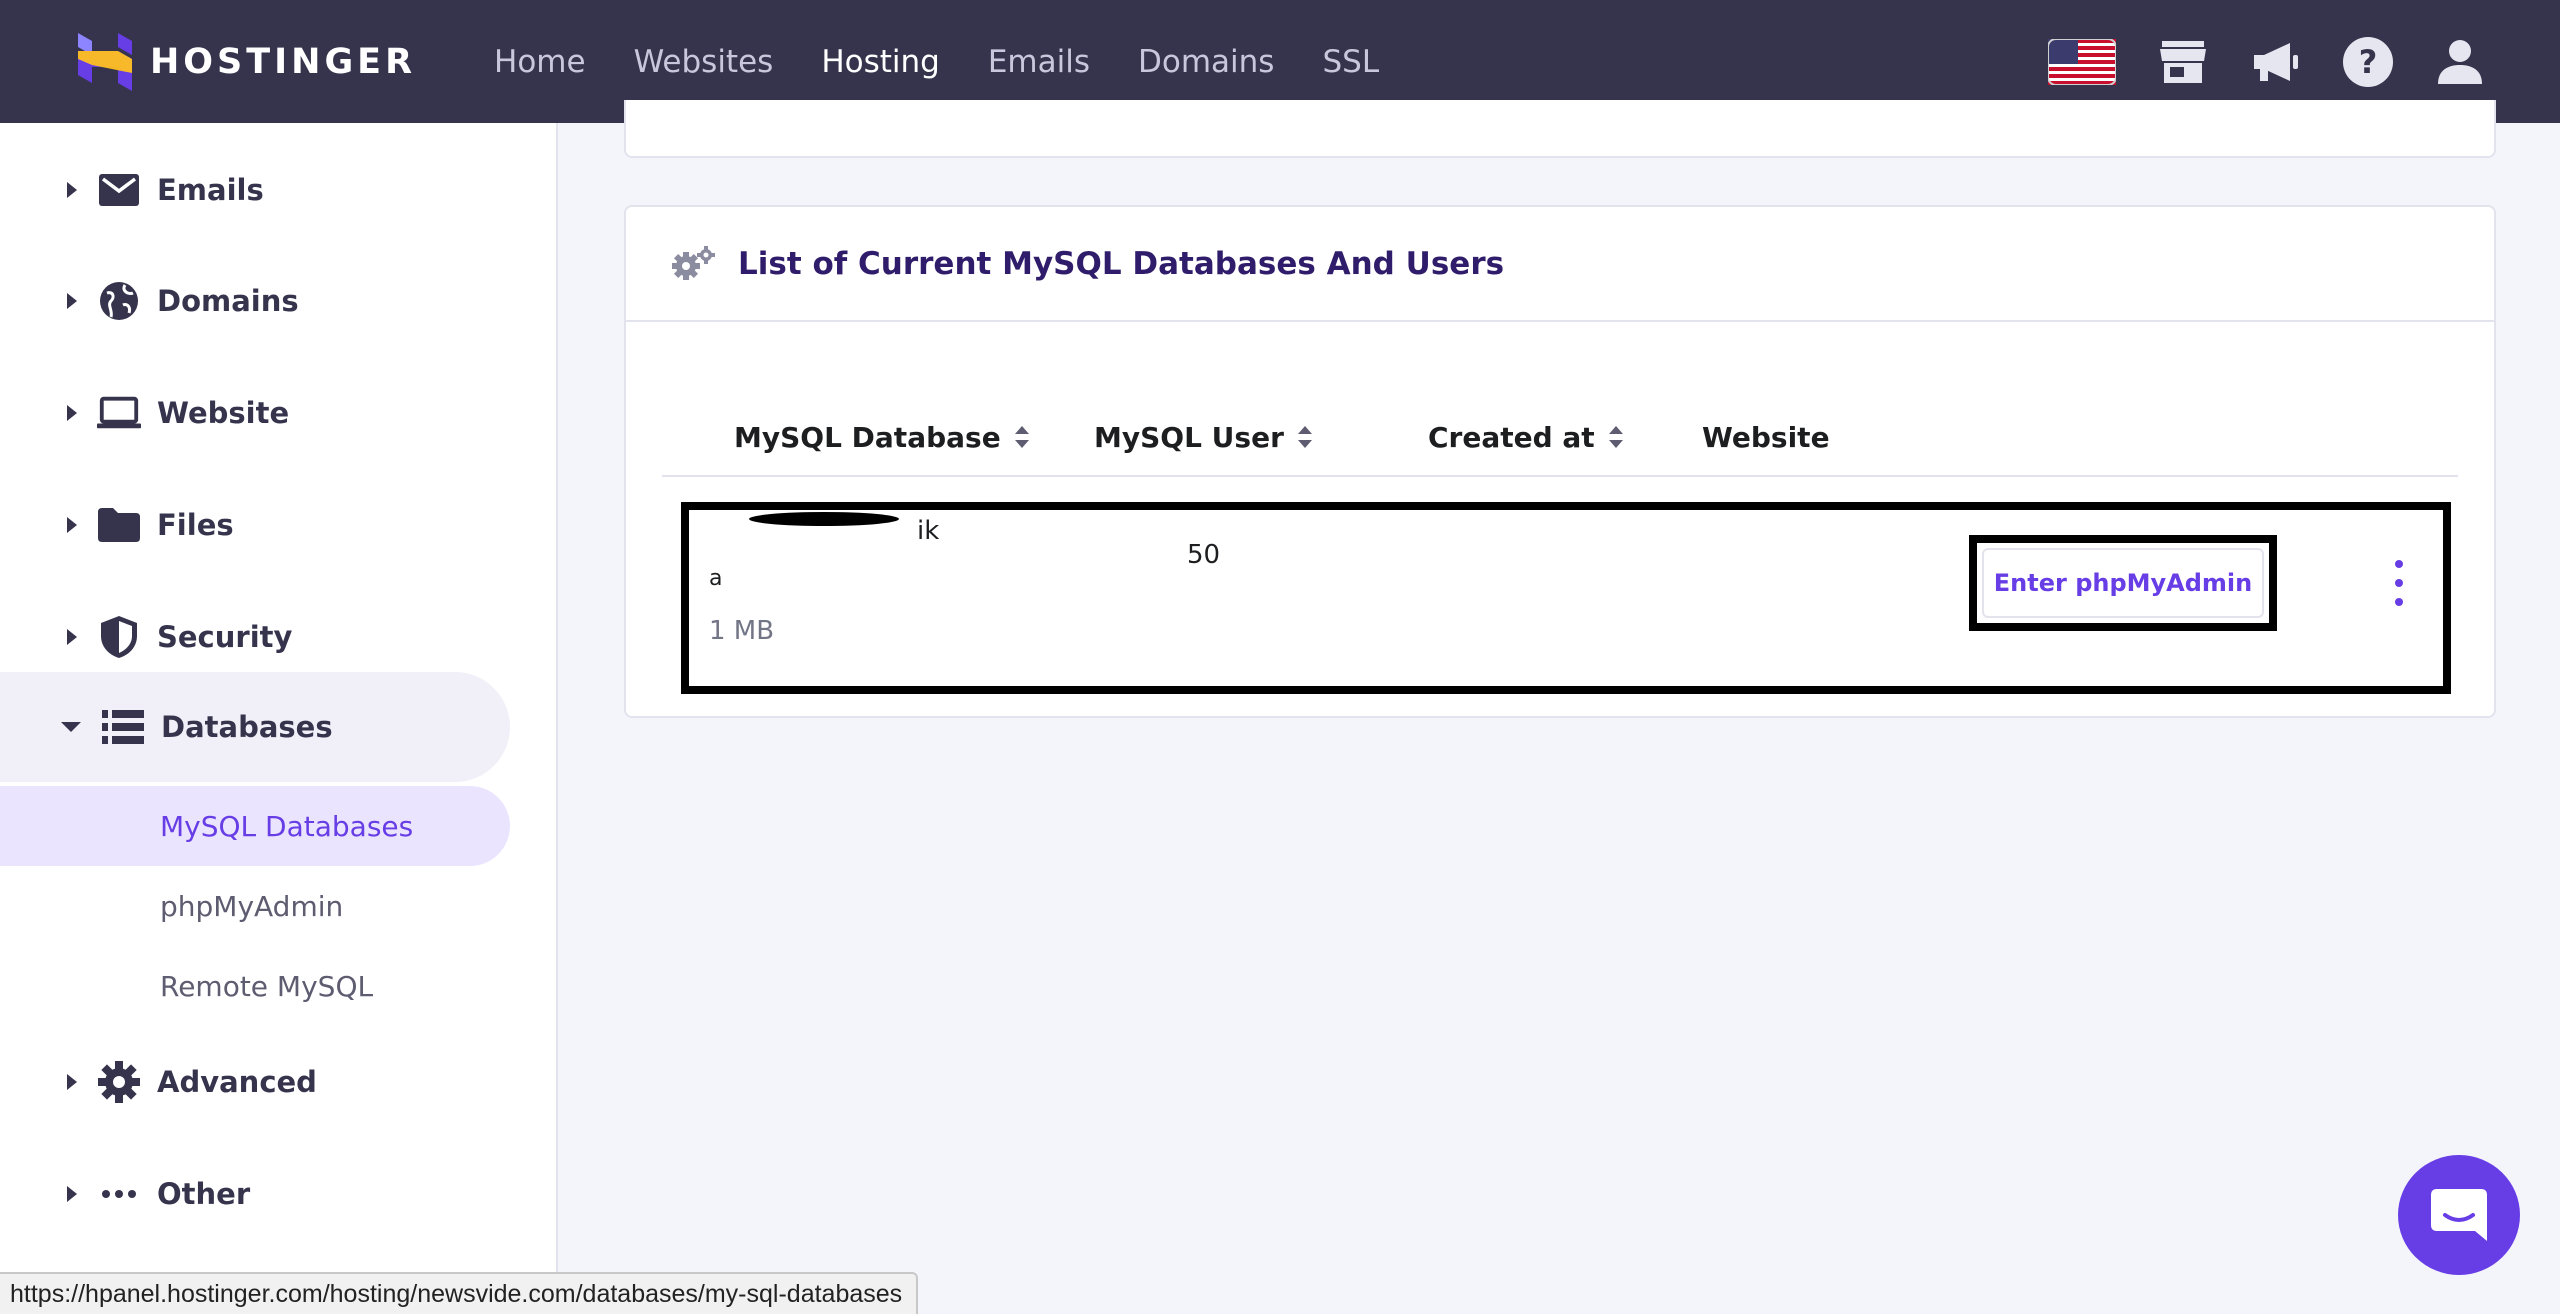  I want to click on col-mysql-user: MySQL User, so click(1203, 437).